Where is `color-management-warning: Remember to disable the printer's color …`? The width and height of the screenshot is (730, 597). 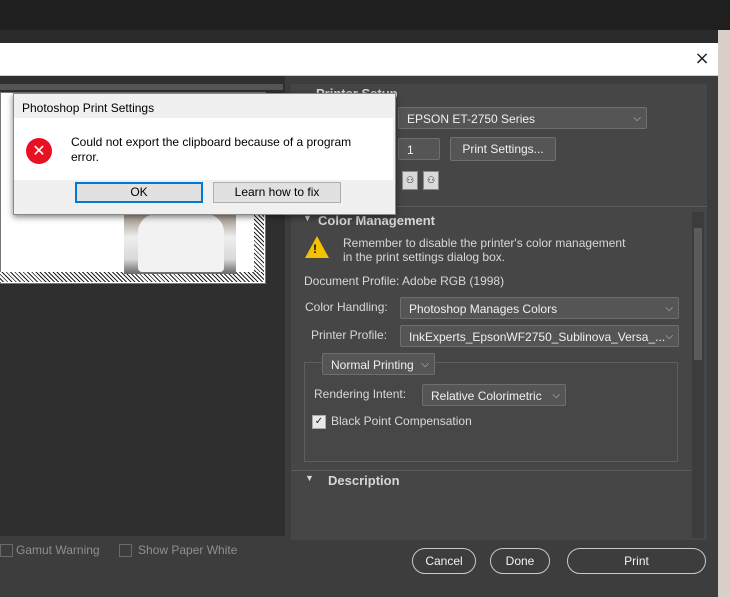
color-management-warning: Remember to disable the printer's color … is located at coordinates (484, 250).